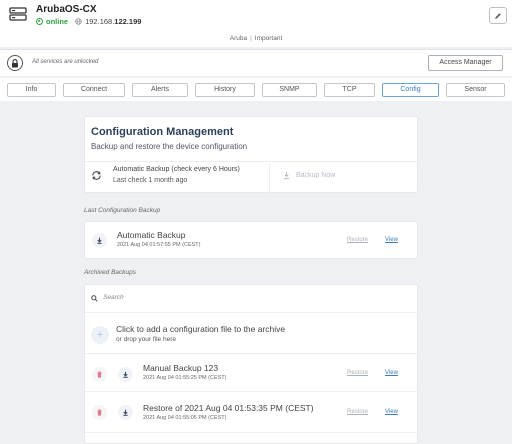  What do you see at coordinates (94, 90) in the screenshot?
I see `tab-connect: Connect` at bounding box center [94, 90].